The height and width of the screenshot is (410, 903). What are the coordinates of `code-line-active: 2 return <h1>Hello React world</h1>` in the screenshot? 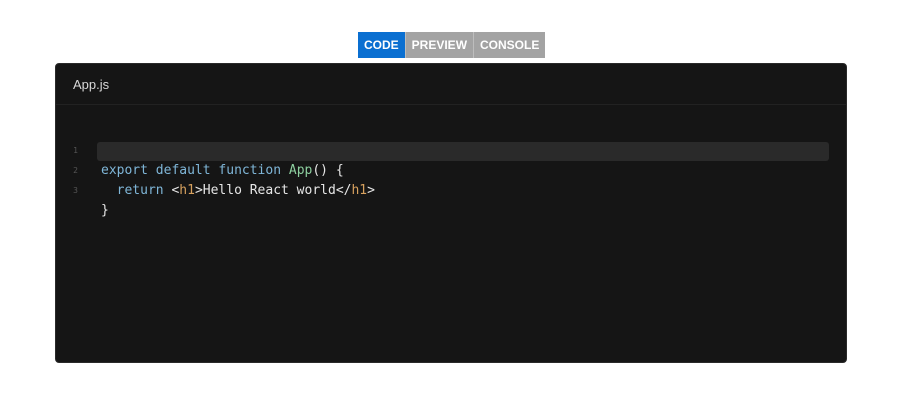 It's located at (451, 169).